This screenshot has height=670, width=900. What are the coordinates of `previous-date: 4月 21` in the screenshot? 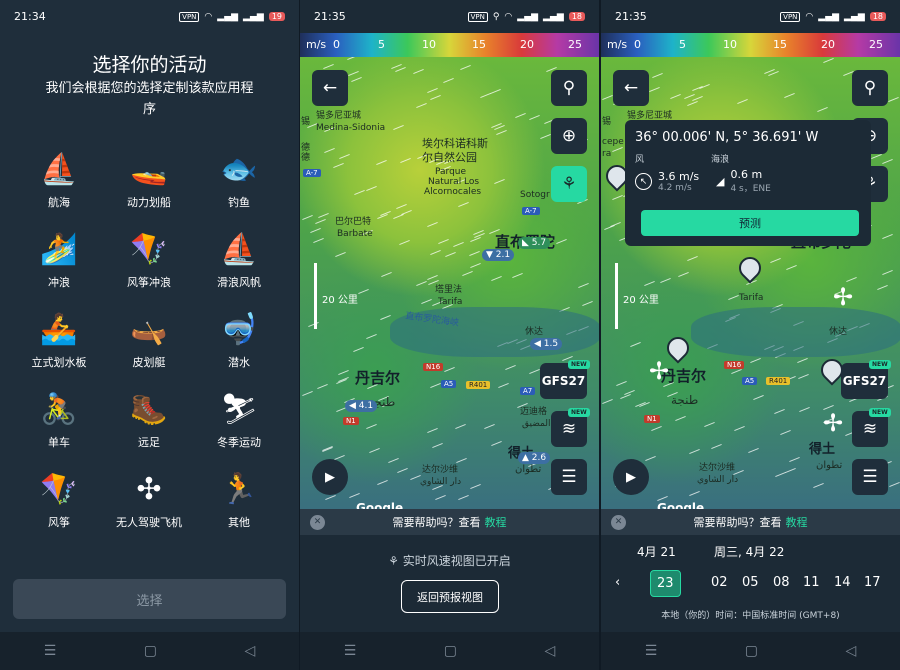 It's located at (656, 552).